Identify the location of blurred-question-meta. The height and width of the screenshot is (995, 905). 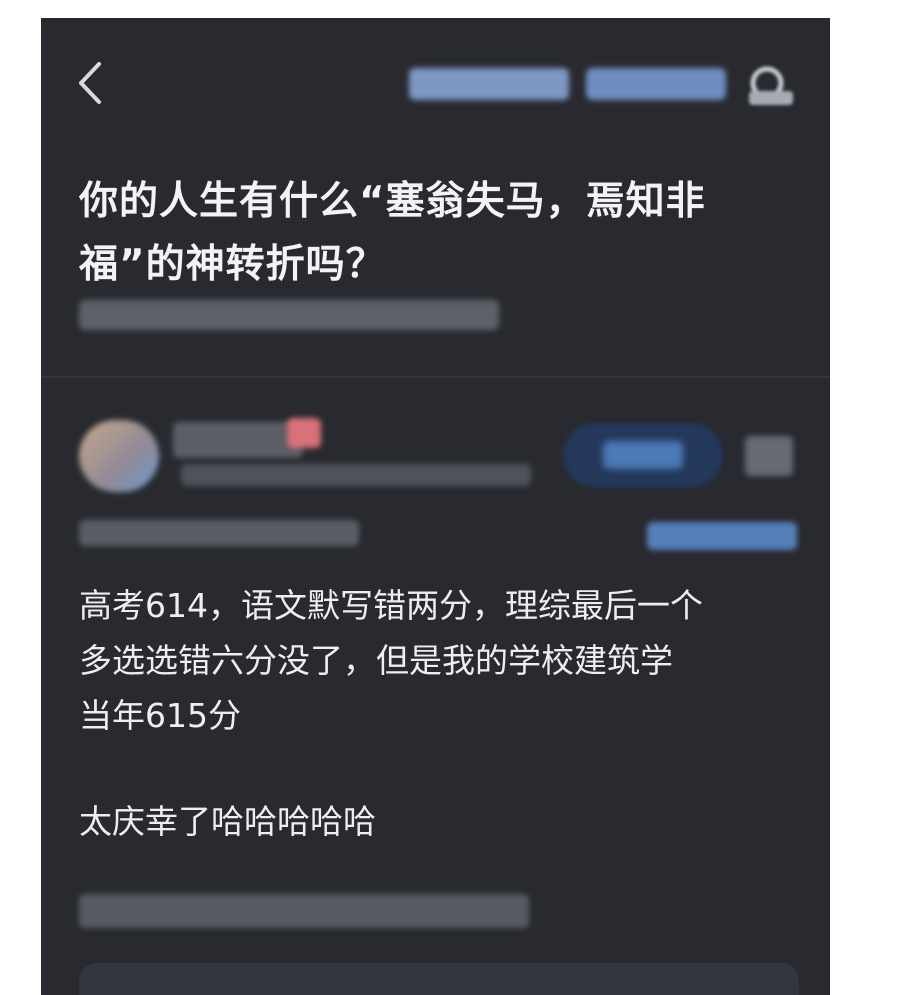
(289, 315).